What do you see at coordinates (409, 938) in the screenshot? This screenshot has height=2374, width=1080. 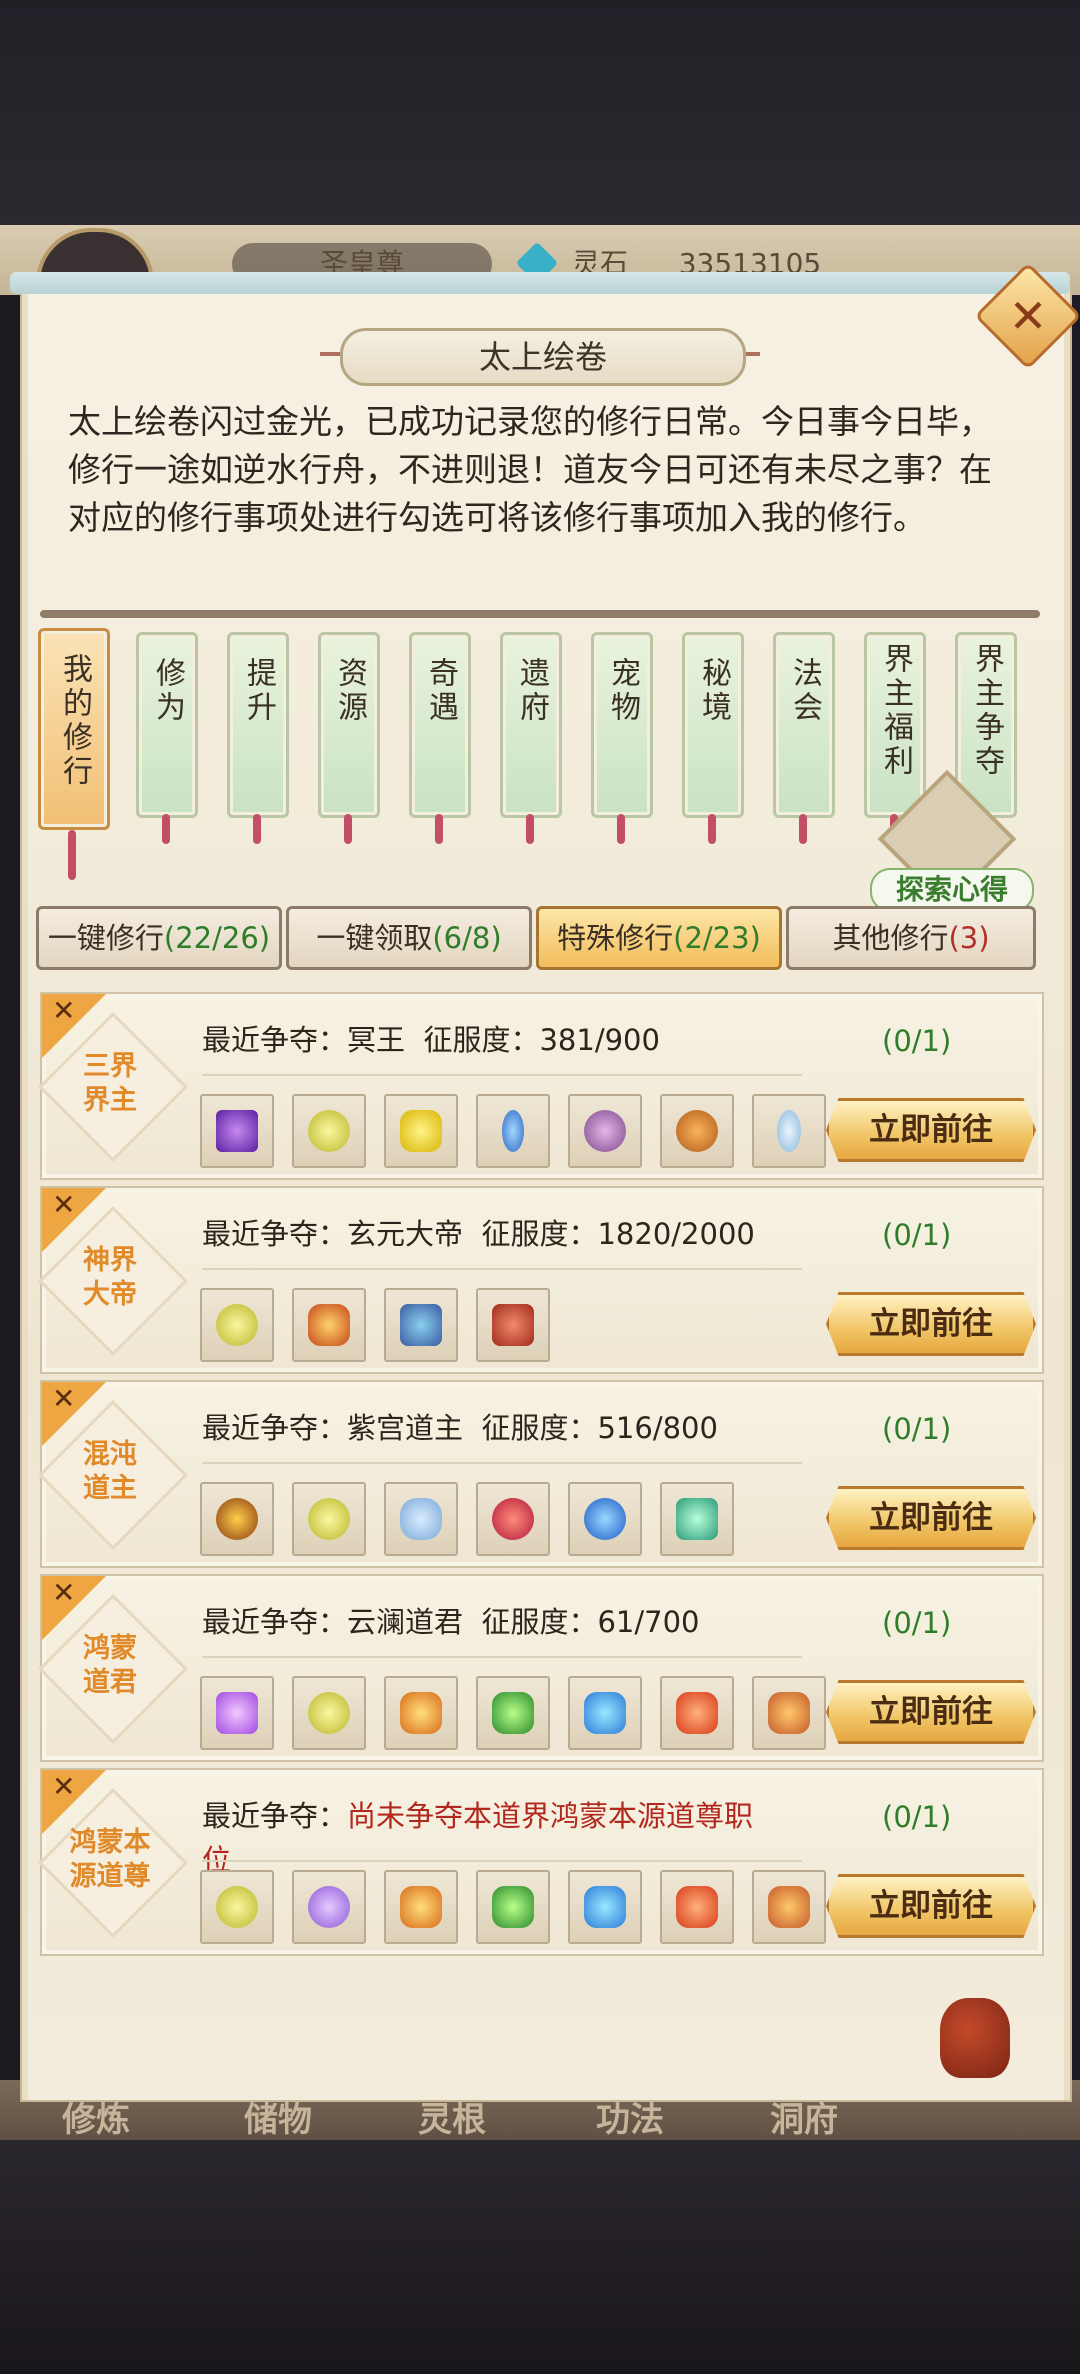 I see `tab-one-key-claim: 一键领取(6/8)` at bounding box center [409, 938].